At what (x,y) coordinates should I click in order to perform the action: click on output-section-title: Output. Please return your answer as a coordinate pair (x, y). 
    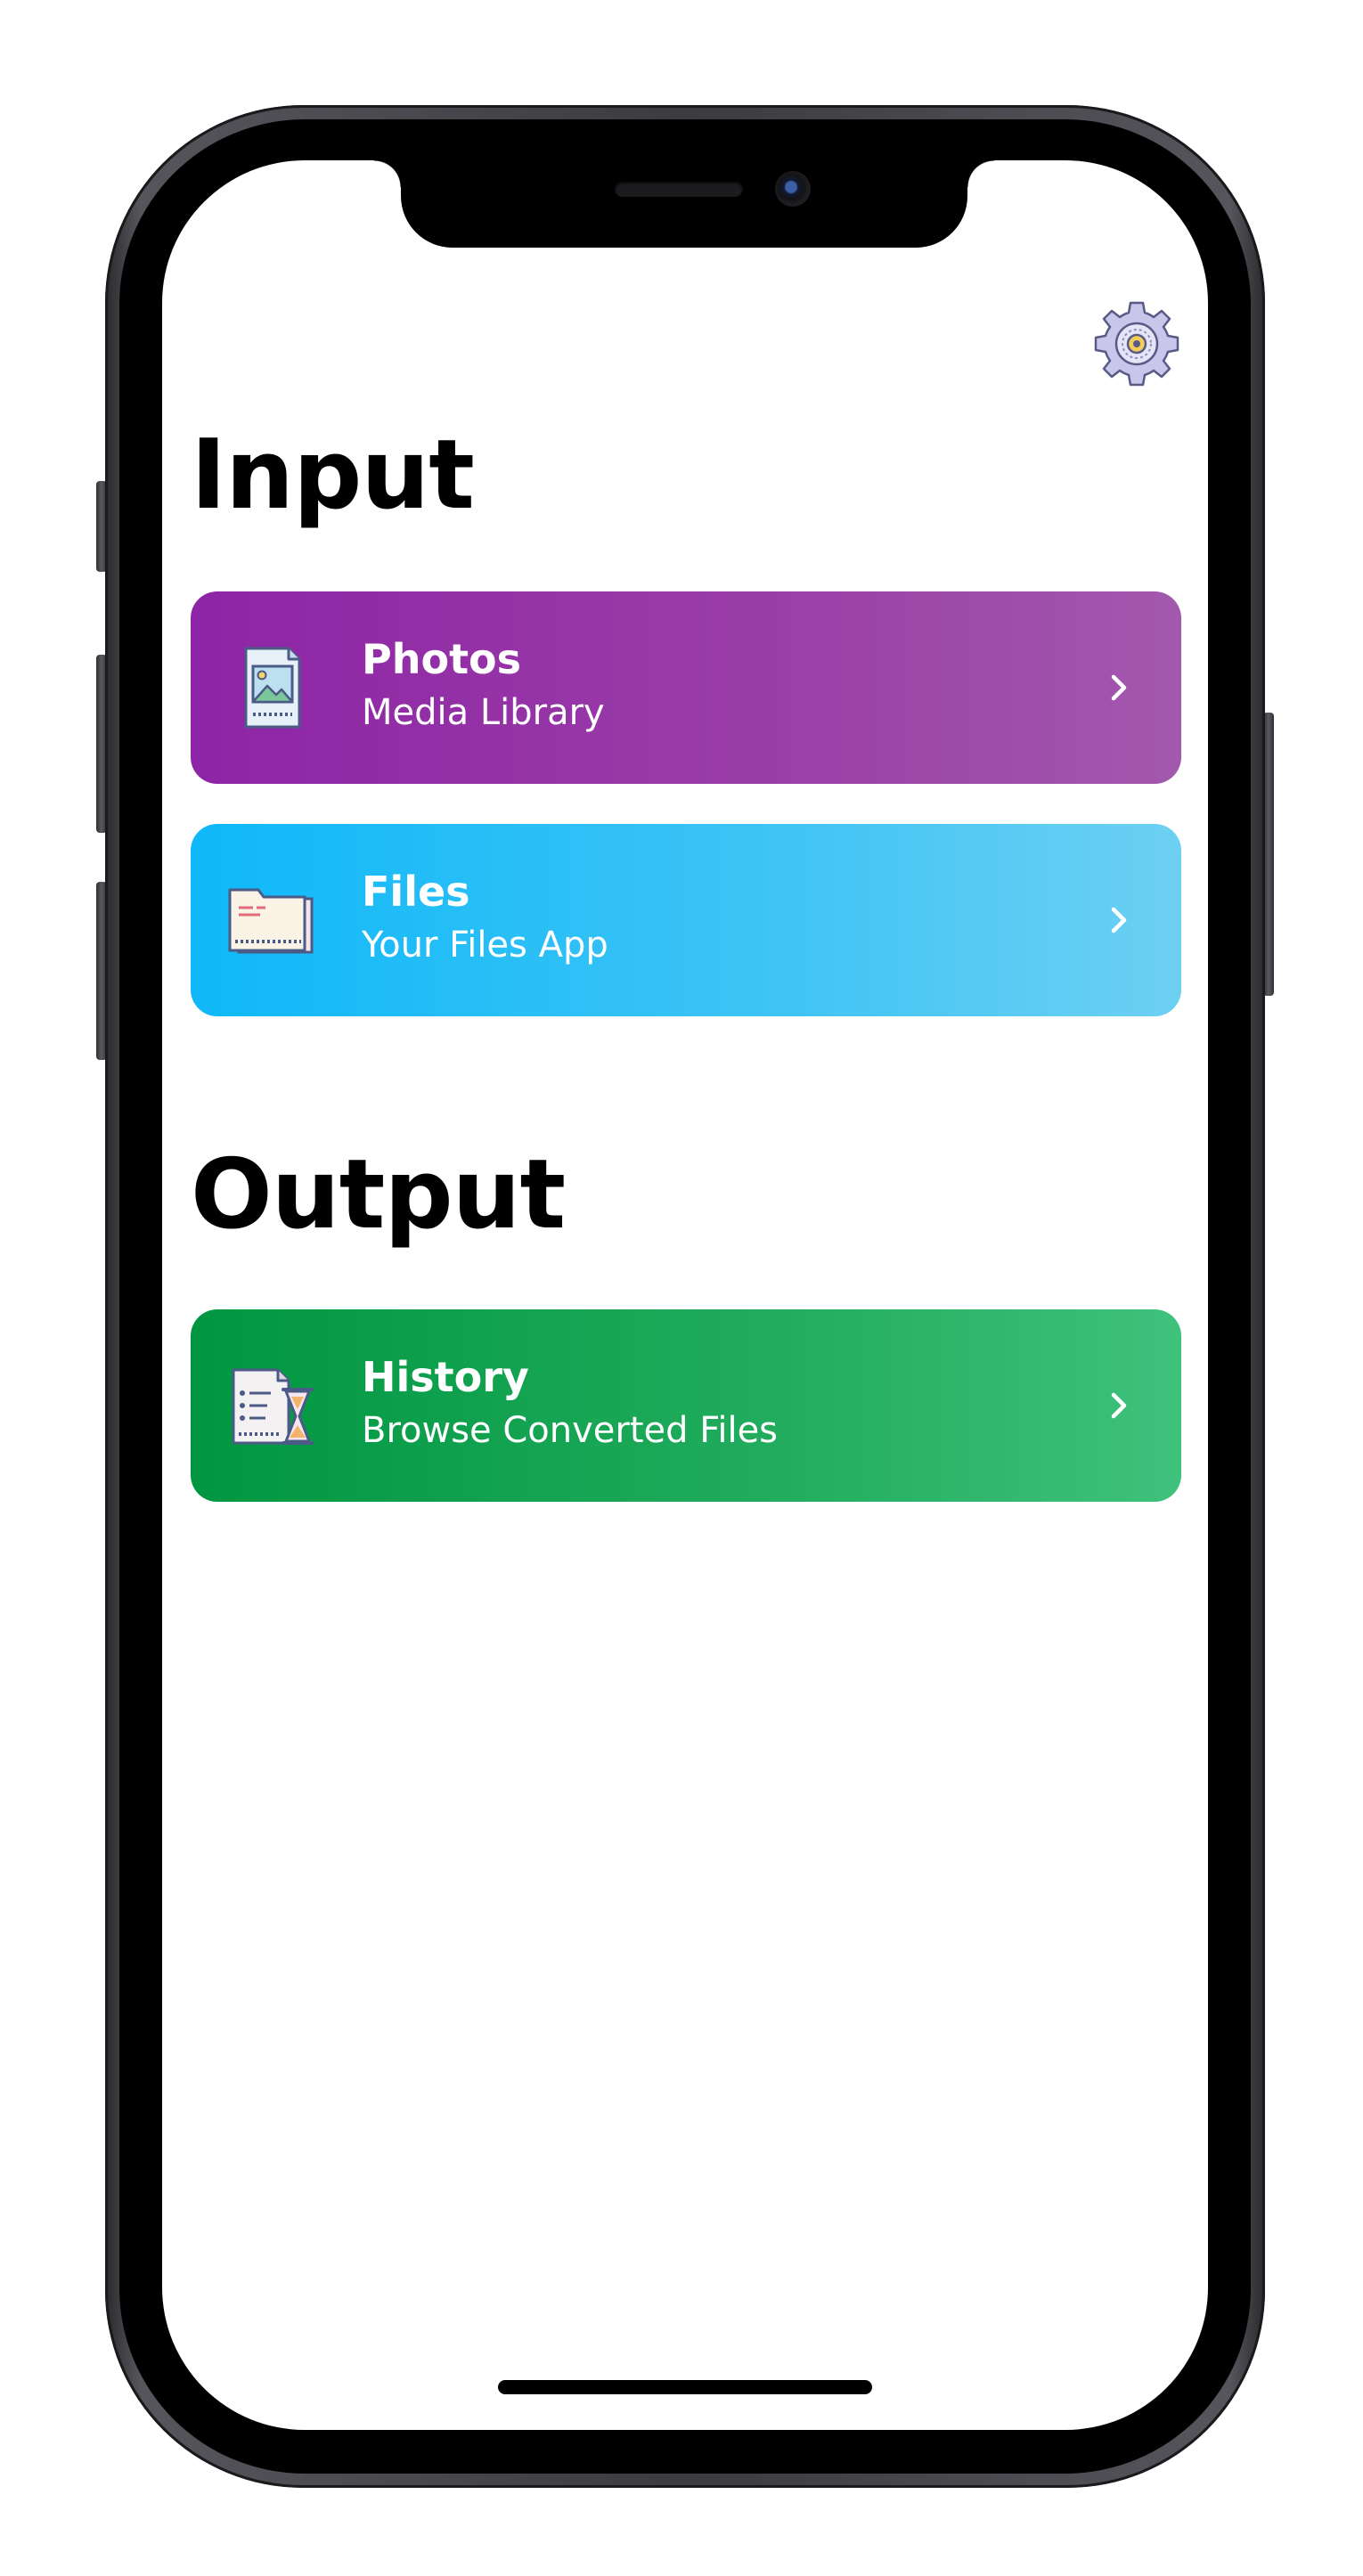
    Looking at the image, I should click on (378, 1195).